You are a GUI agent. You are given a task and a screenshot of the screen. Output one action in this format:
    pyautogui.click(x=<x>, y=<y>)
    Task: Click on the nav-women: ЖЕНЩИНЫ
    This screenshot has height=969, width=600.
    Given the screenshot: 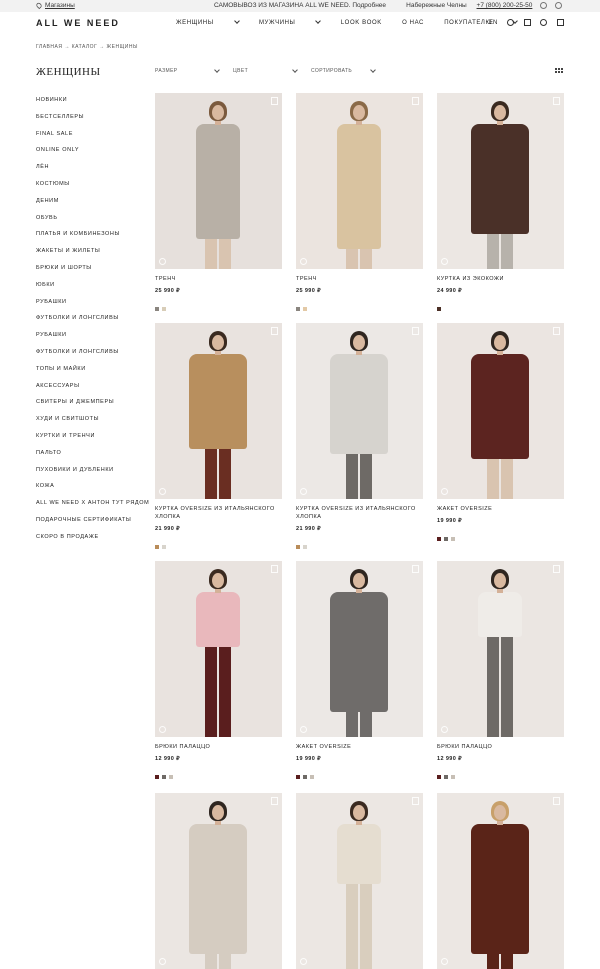 What is the action you would take?
    pyautogui.click(x=208, y=22)
    